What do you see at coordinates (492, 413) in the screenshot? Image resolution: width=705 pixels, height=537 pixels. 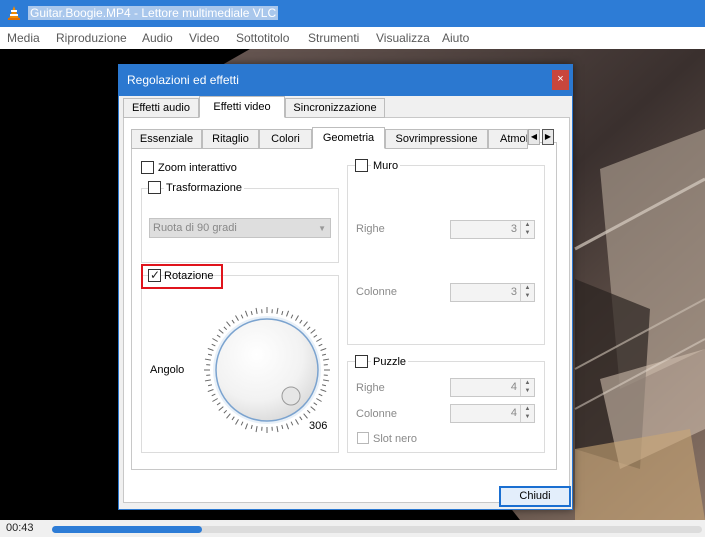 I see `puzzle-cols-spinner: 4 ▲ ▼` at bounding box center [492, 413].